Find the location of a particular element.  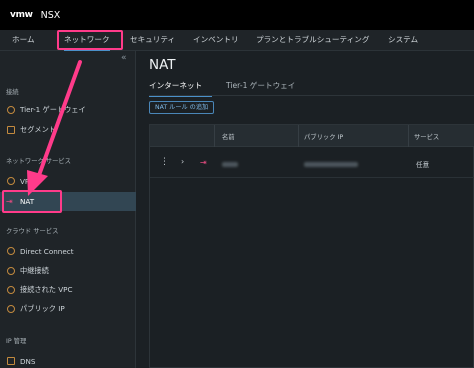

page-title: NAT is located at coordinates (162, 65).